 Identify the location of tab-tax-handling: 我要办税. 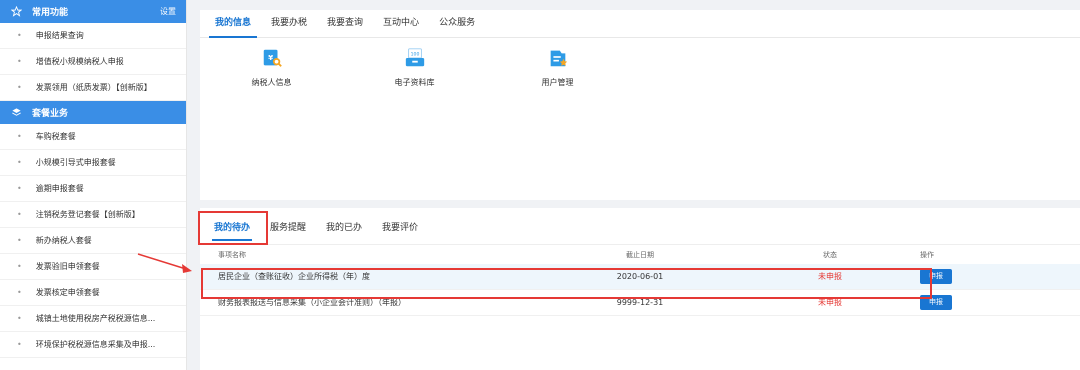
(289, 26).